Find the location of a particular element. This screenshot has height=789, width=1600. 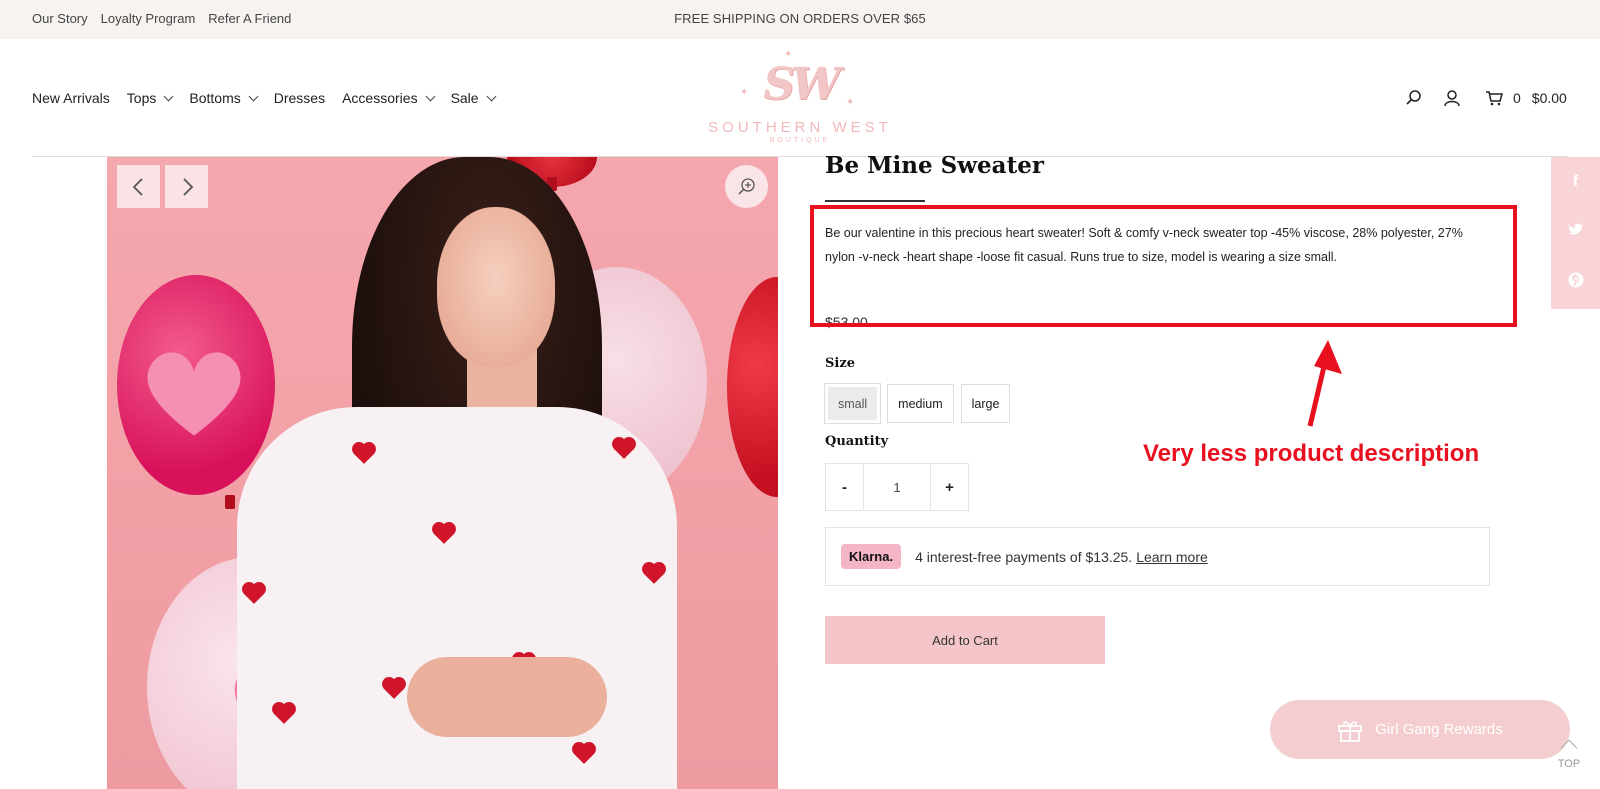

store-logo: ✦ ✦ ✦ SW SOUTHERN WEST BOUTIQUE is located at coordinates (800, 102).